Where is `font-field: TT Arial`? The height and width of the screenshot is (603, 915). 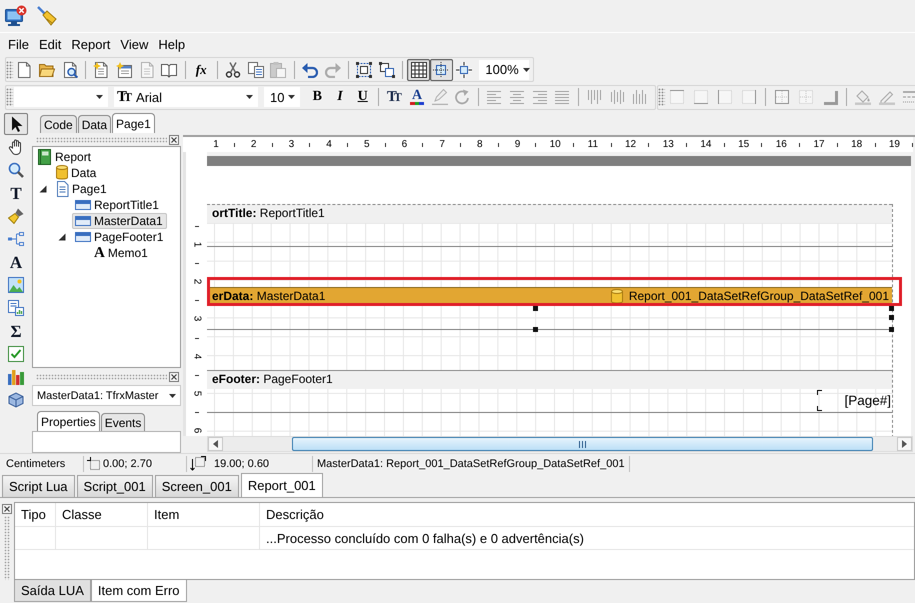
font-field: TT Arial is located at coordinates (186, 97).